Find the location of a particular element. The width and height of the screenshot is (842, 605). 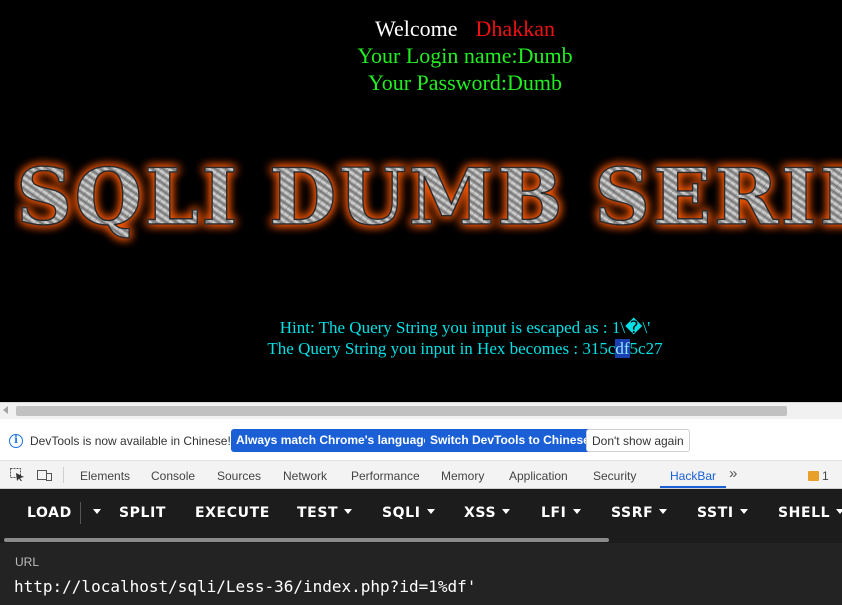

ssrf-menu: SSRF is located at coordinates (639, 513).